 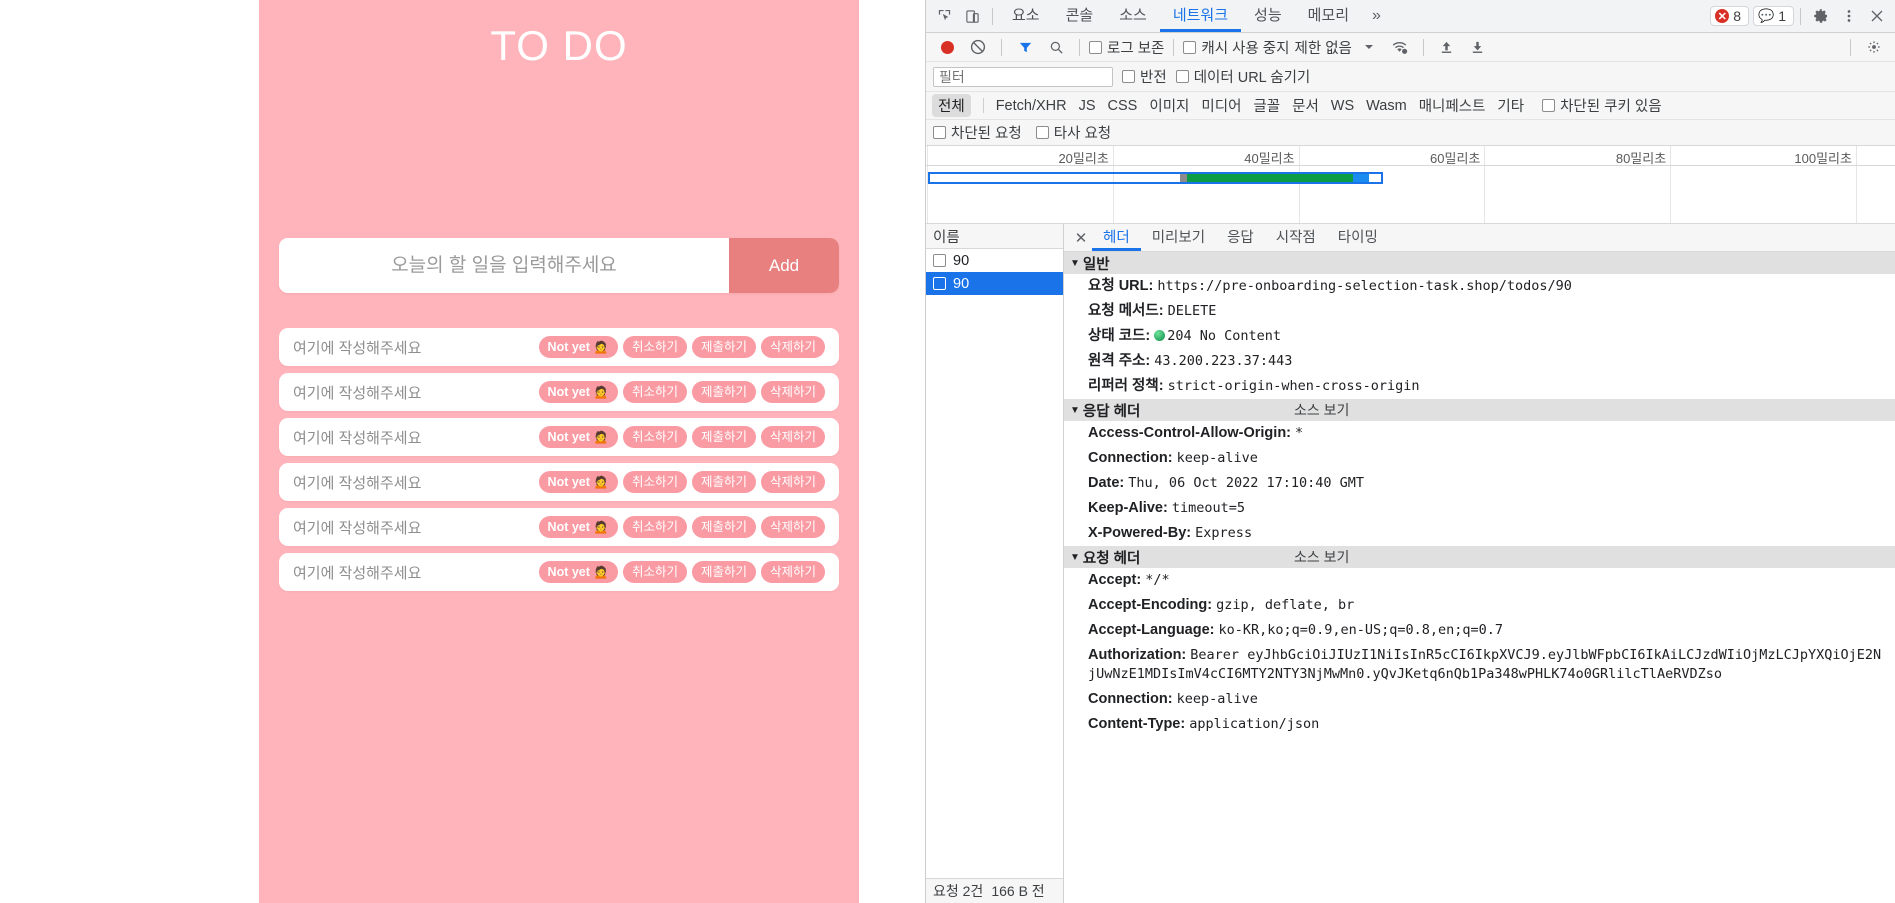 What do you see at coordinates (1821, 16) in the screenshot?
I see `gear-icon` at bounding box center [1821, 16].